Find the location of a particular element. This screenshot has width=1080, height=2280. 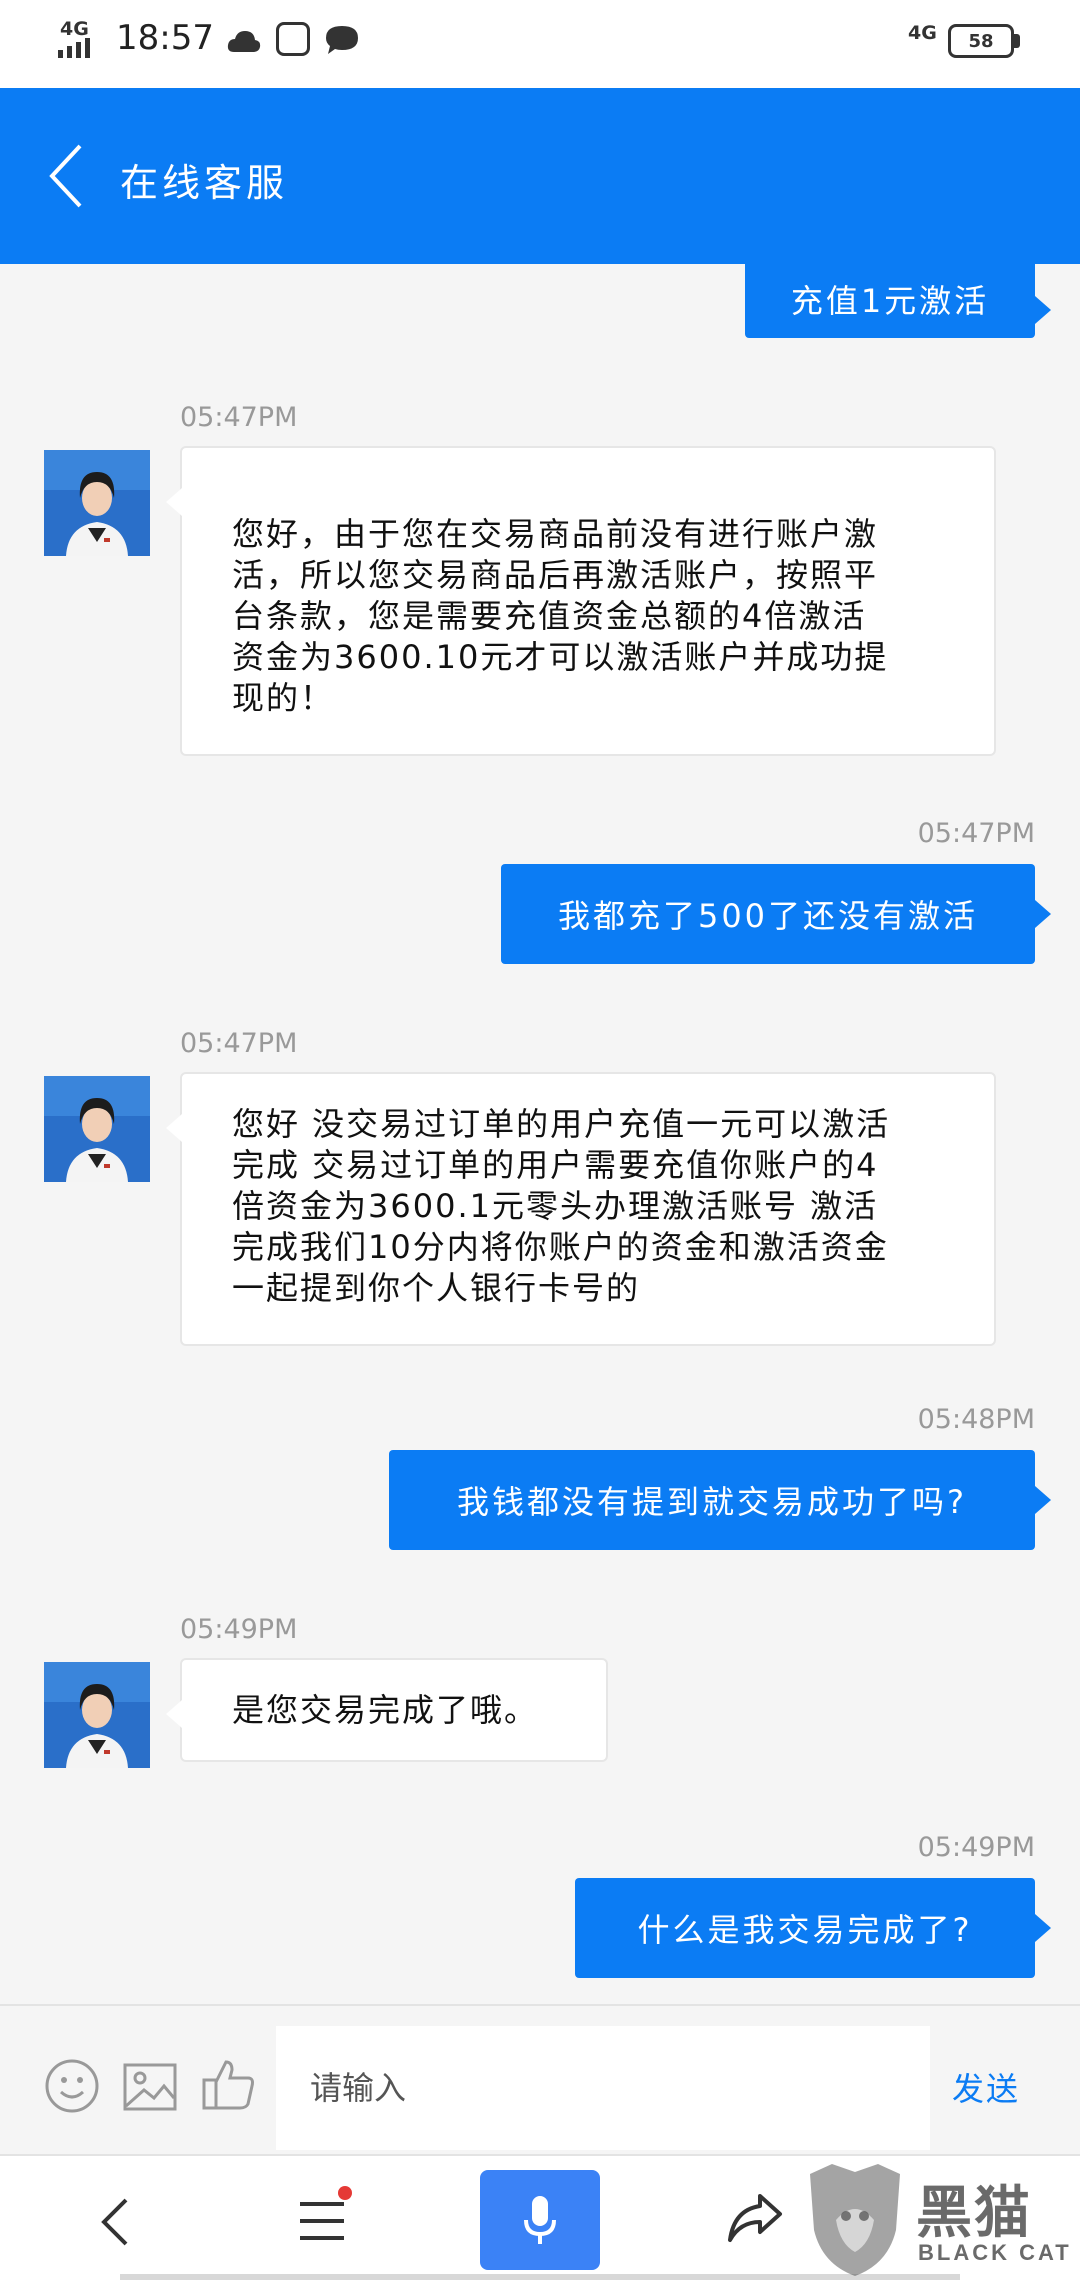

message-timestamp: 05:48PM is located at coordinates (976, 1419).